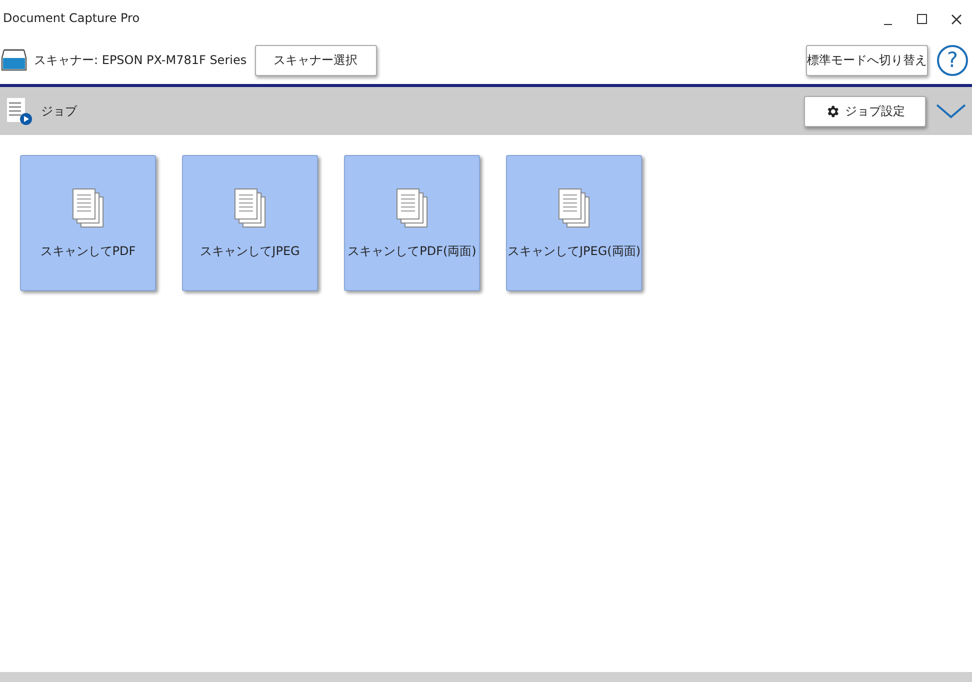 Image resolution: width=972 pixels, height=682 pixels. Describe the element at coordinates (19, 111) in the screenshot. I see `job-list-icon` at that location.